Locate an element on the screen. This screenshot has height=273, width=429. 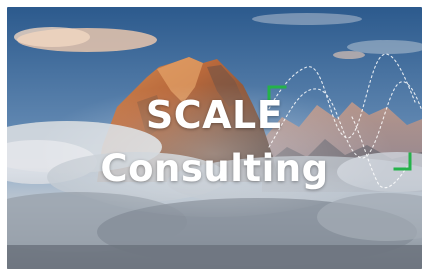
hero-title-line2: Consulting is located at coordinates (214, 168).